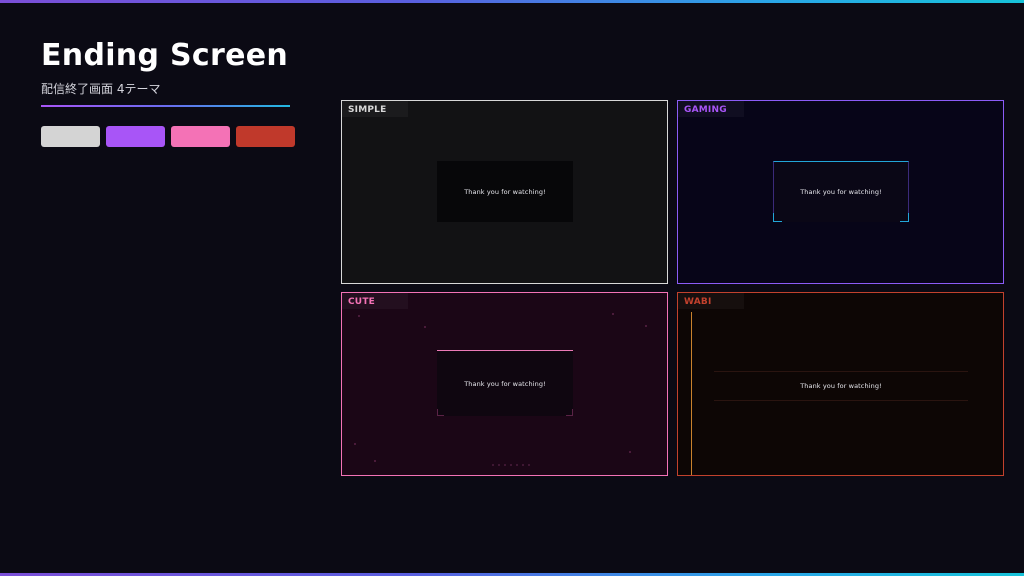 The width and height of the screenshot is (1024, 576). What do you see at coordinates (165, 55) in the screenshot?
I see `page-title: Ending Screen` at bounding box center [165, 55].